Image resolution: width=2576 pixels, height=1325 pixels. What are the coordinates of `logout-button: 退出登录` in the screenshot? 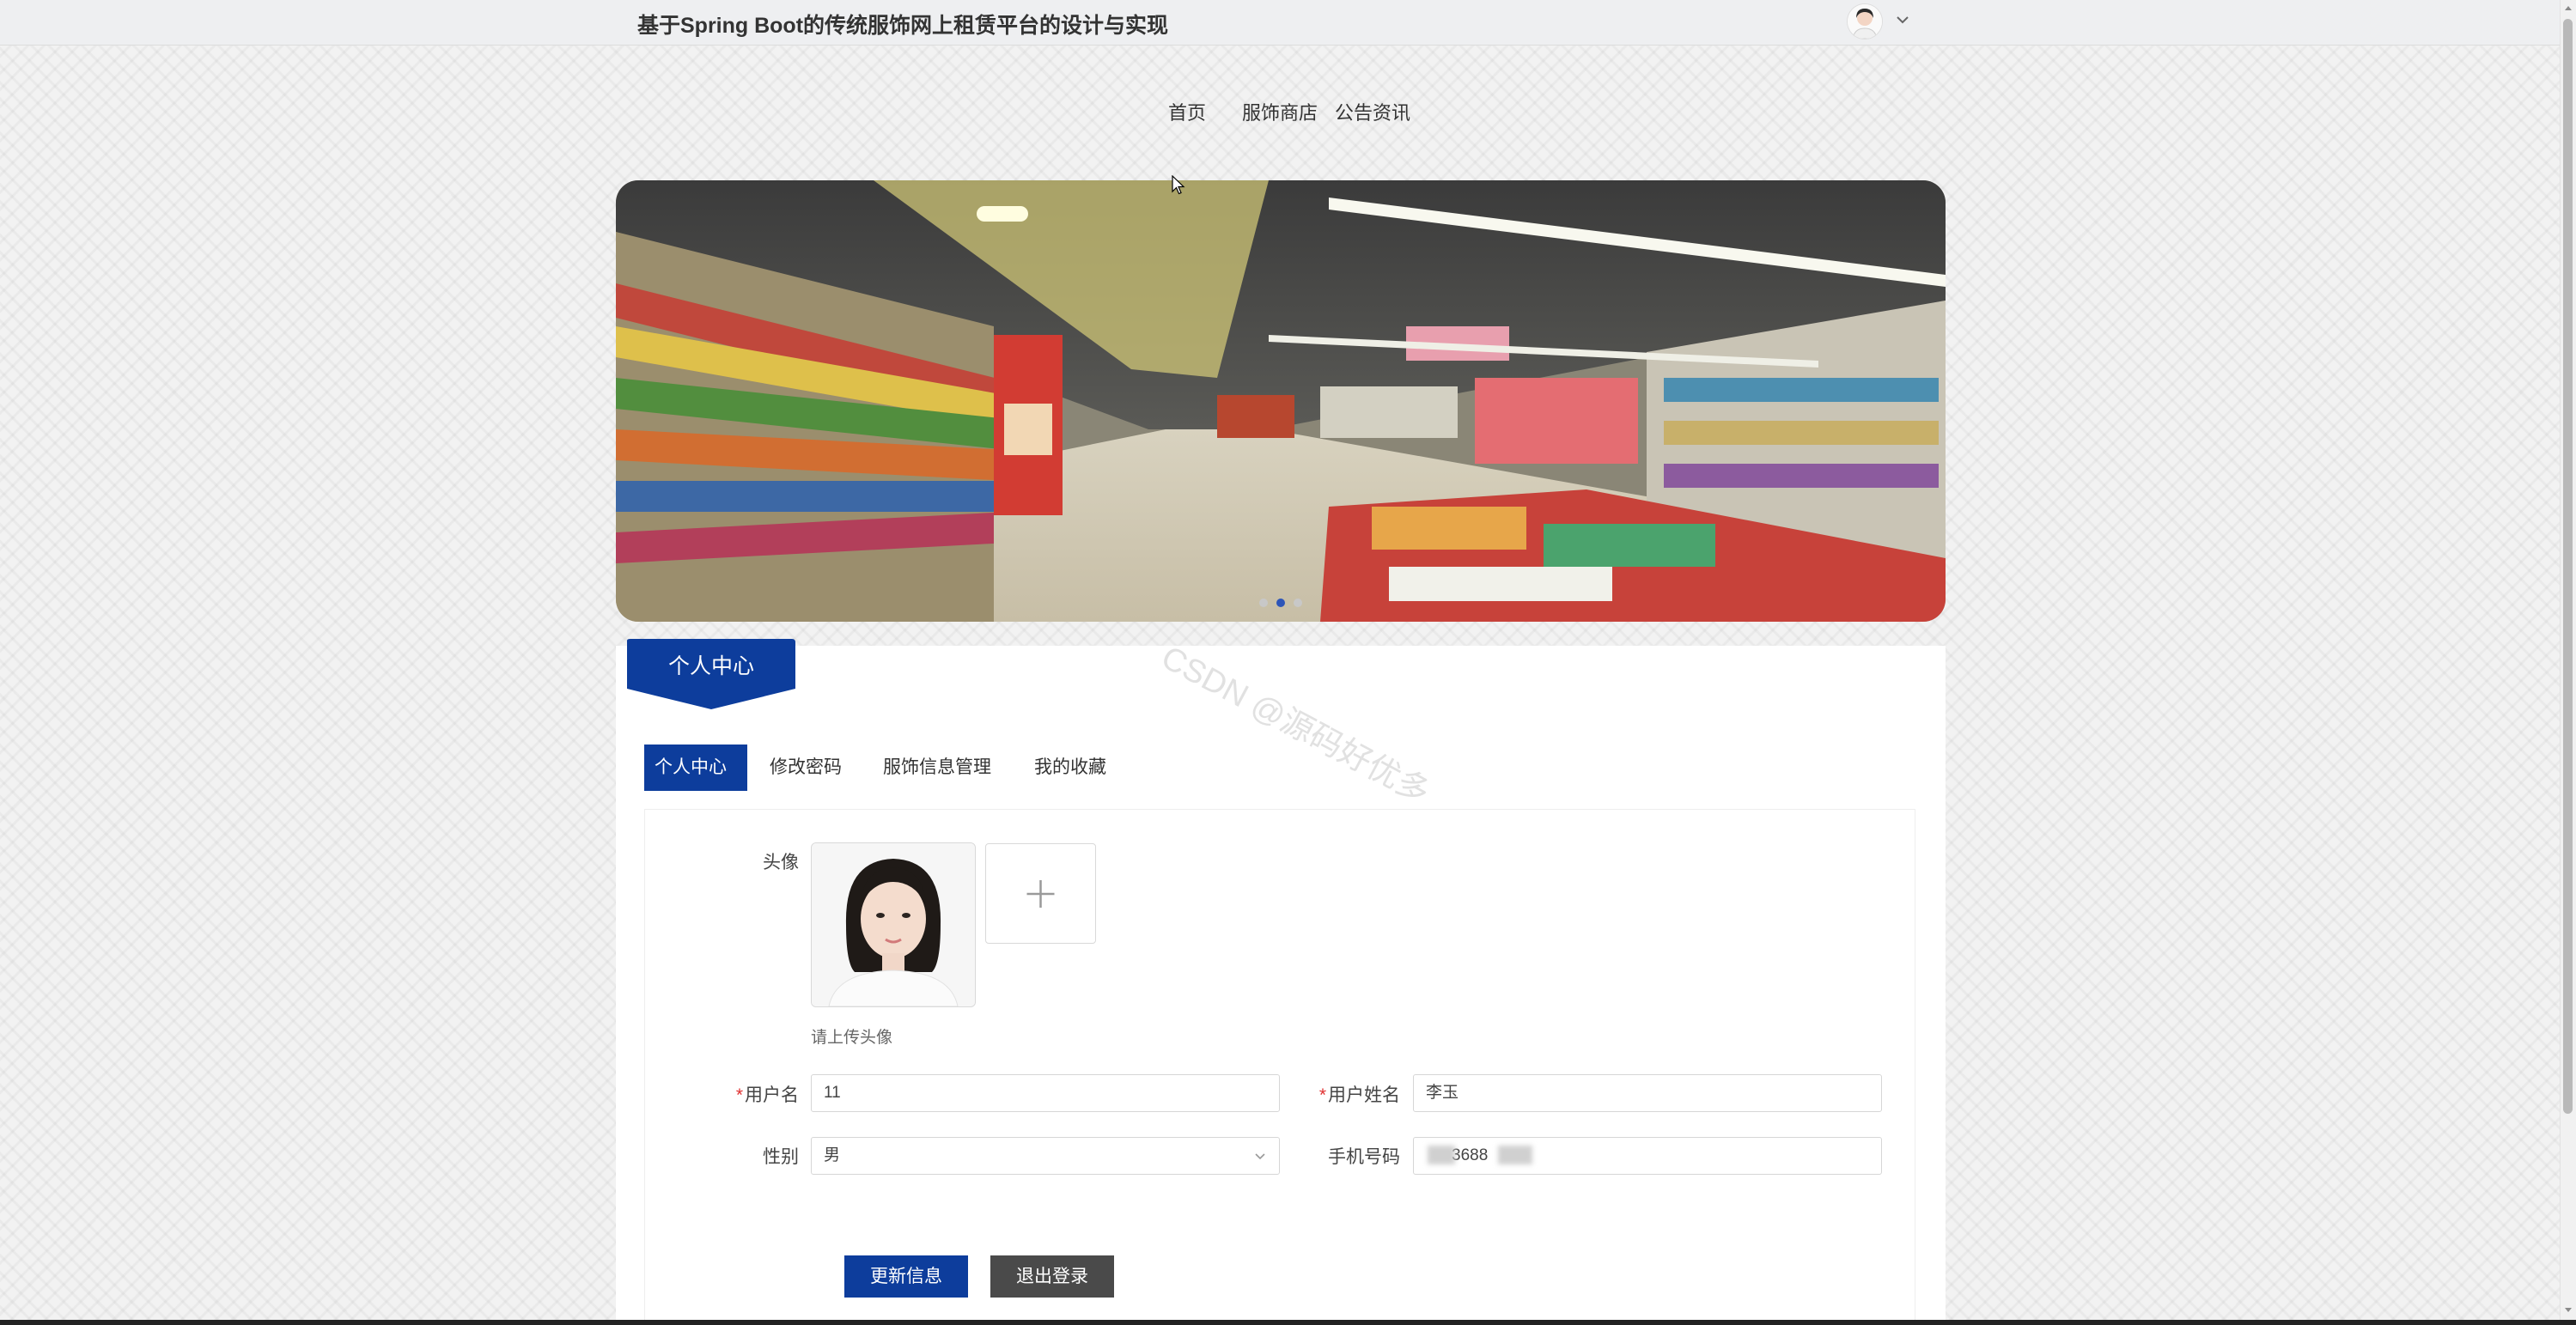 It's located at (1052, 1276).